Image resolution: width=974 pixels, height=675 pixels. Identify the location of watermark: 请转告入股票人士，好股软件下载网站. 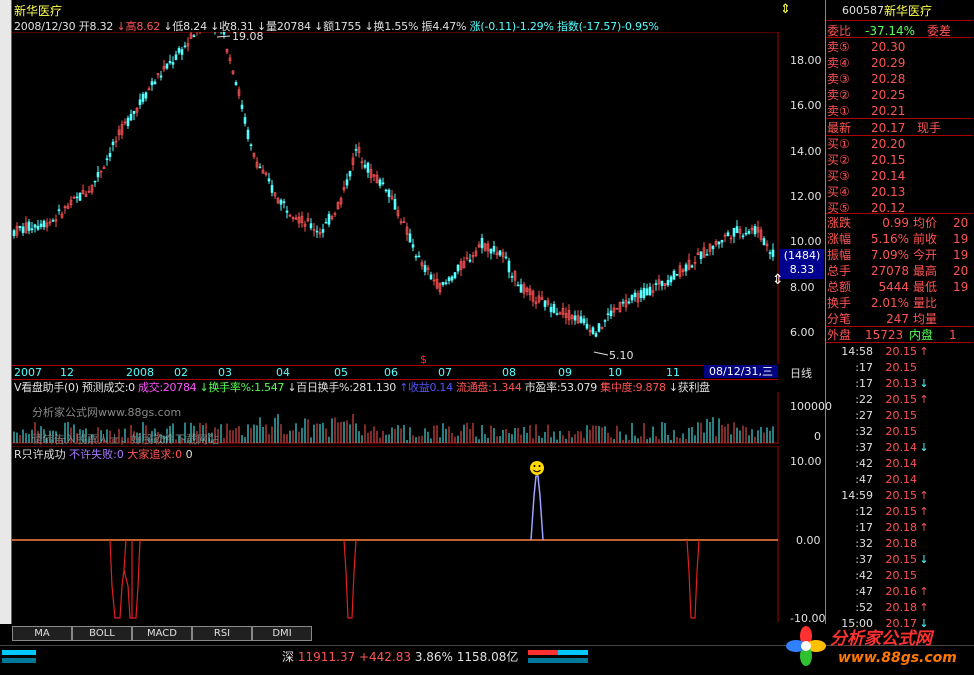
(125, 439).